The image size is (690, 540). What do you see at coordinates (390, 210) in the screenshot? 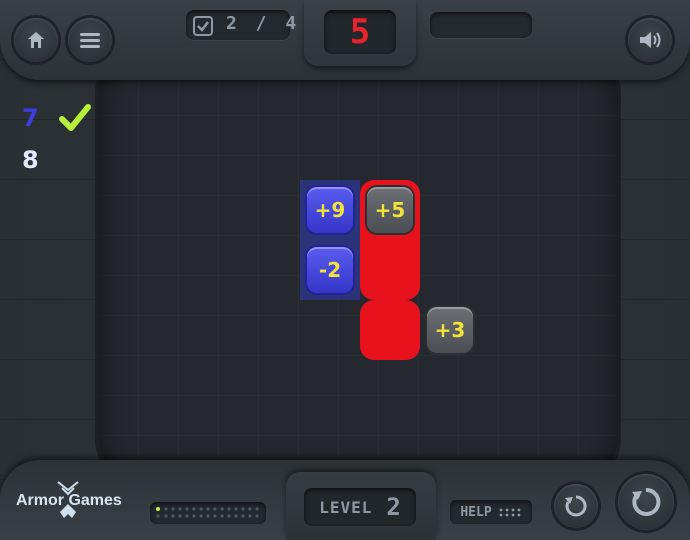
I see `tile-plus-5: +5` at bounding box center [390, 210].